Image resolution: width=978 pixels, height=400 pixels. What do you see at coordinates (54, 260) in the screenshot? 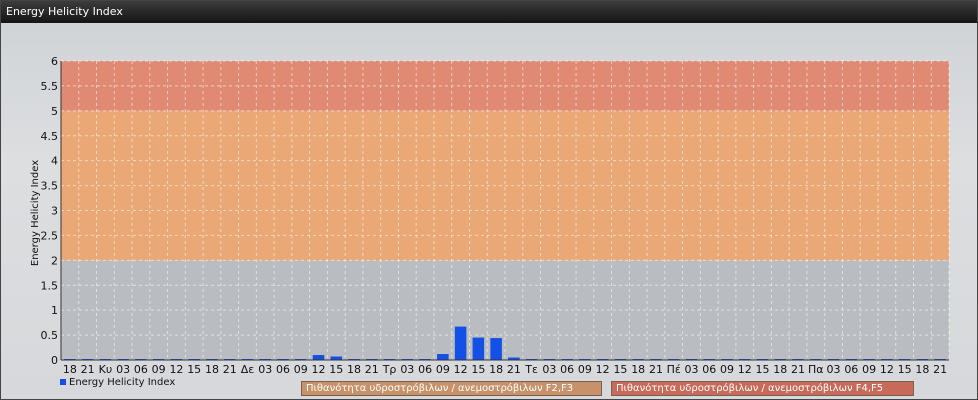
I see `y-tick-label: 2` at bounding box center [54, 260].